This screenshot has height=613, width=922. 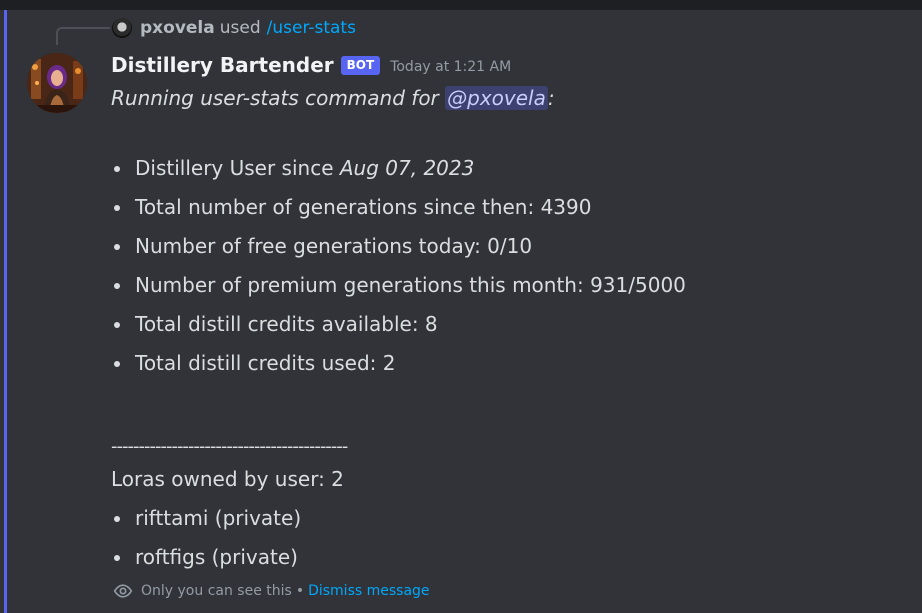 What do you see at coordinates (398, 370) in the screenshot?
I see `list-item: Total distill credits used: 2` at bounding box center [398, 370].